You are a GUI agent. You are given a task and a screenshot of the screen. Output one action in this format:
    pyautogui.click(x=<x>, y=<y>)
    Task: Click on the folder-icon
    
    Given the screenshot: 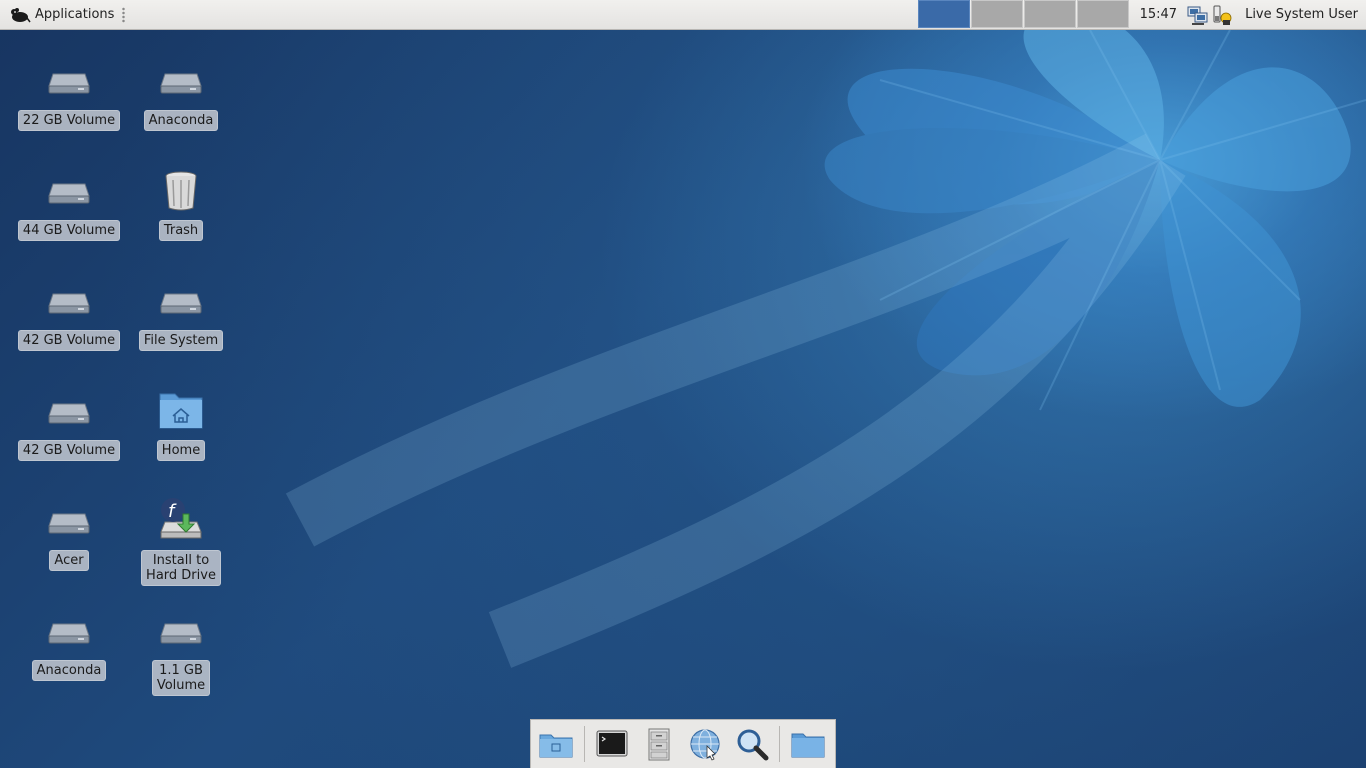 What is the action you would take?
    pyautogui.click(x=808, y=745)
    